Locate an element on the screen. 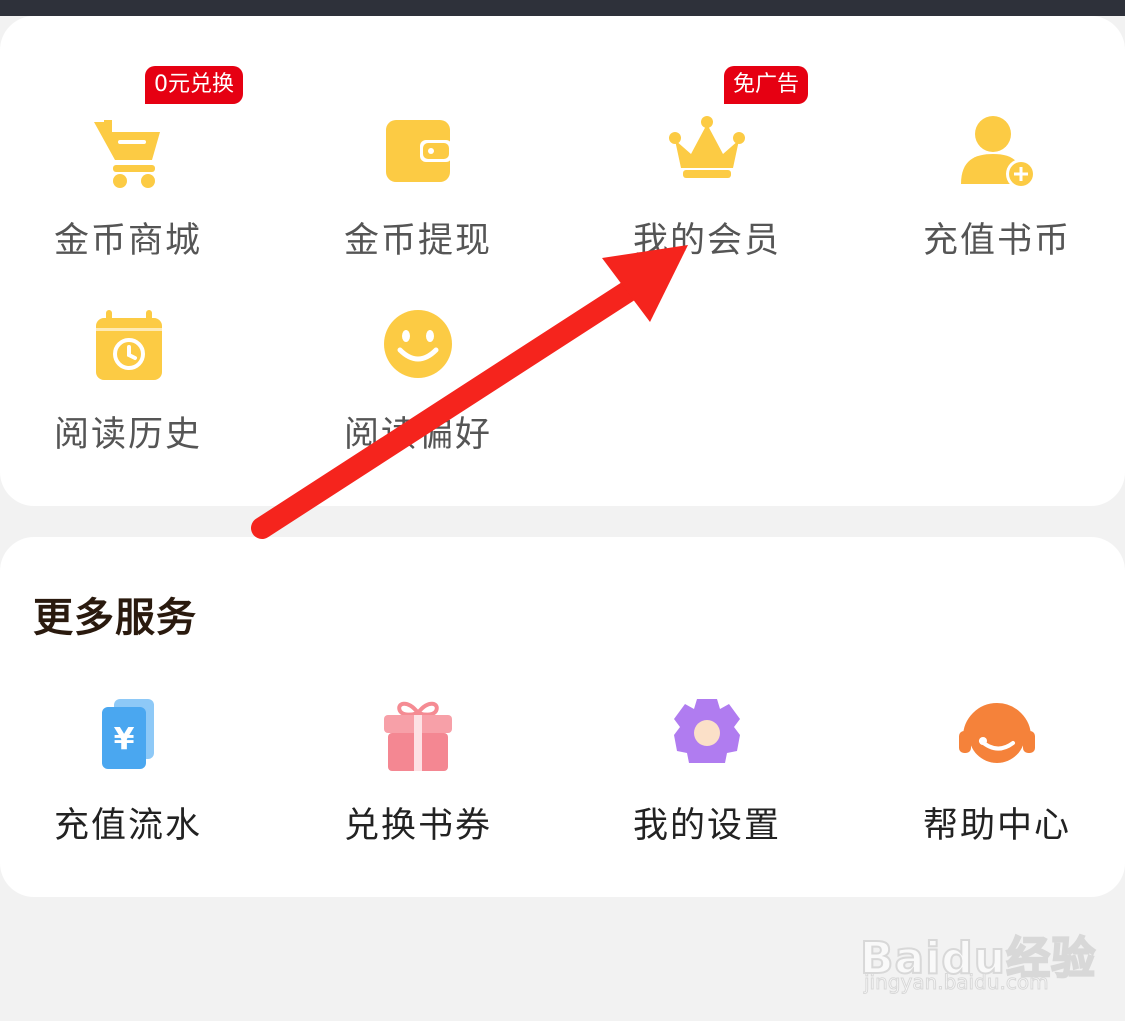  no-ads-badge: 免广告 is located at coordinates (766, 85).